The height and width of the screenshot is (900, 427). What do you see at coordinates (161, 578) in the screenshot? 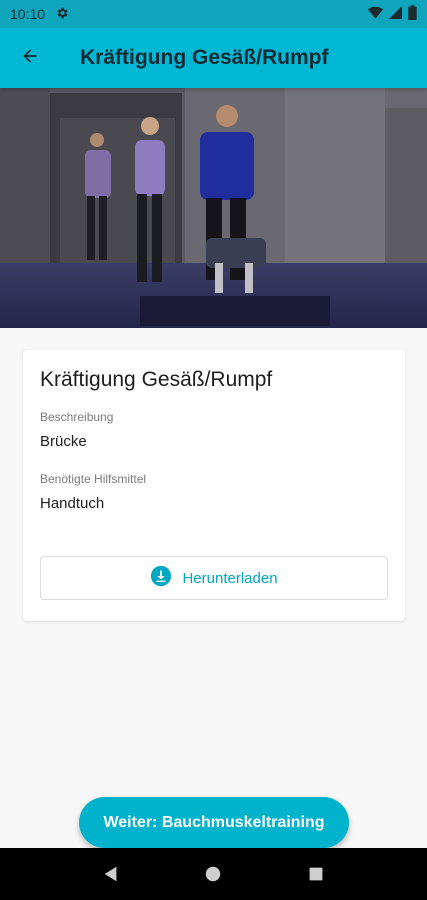
I see `download-icon` at bounding box center [161, 578].